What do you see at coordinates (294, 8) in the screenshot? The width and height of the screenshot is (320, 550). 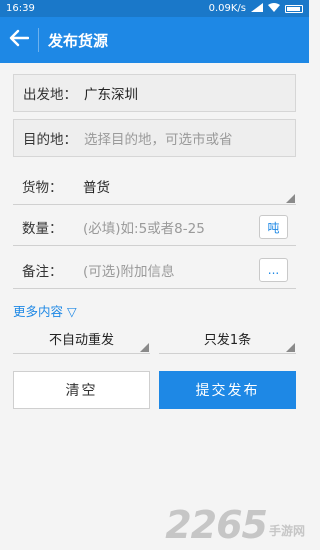 I see `battery-icon` at bounding box center [294, 8].